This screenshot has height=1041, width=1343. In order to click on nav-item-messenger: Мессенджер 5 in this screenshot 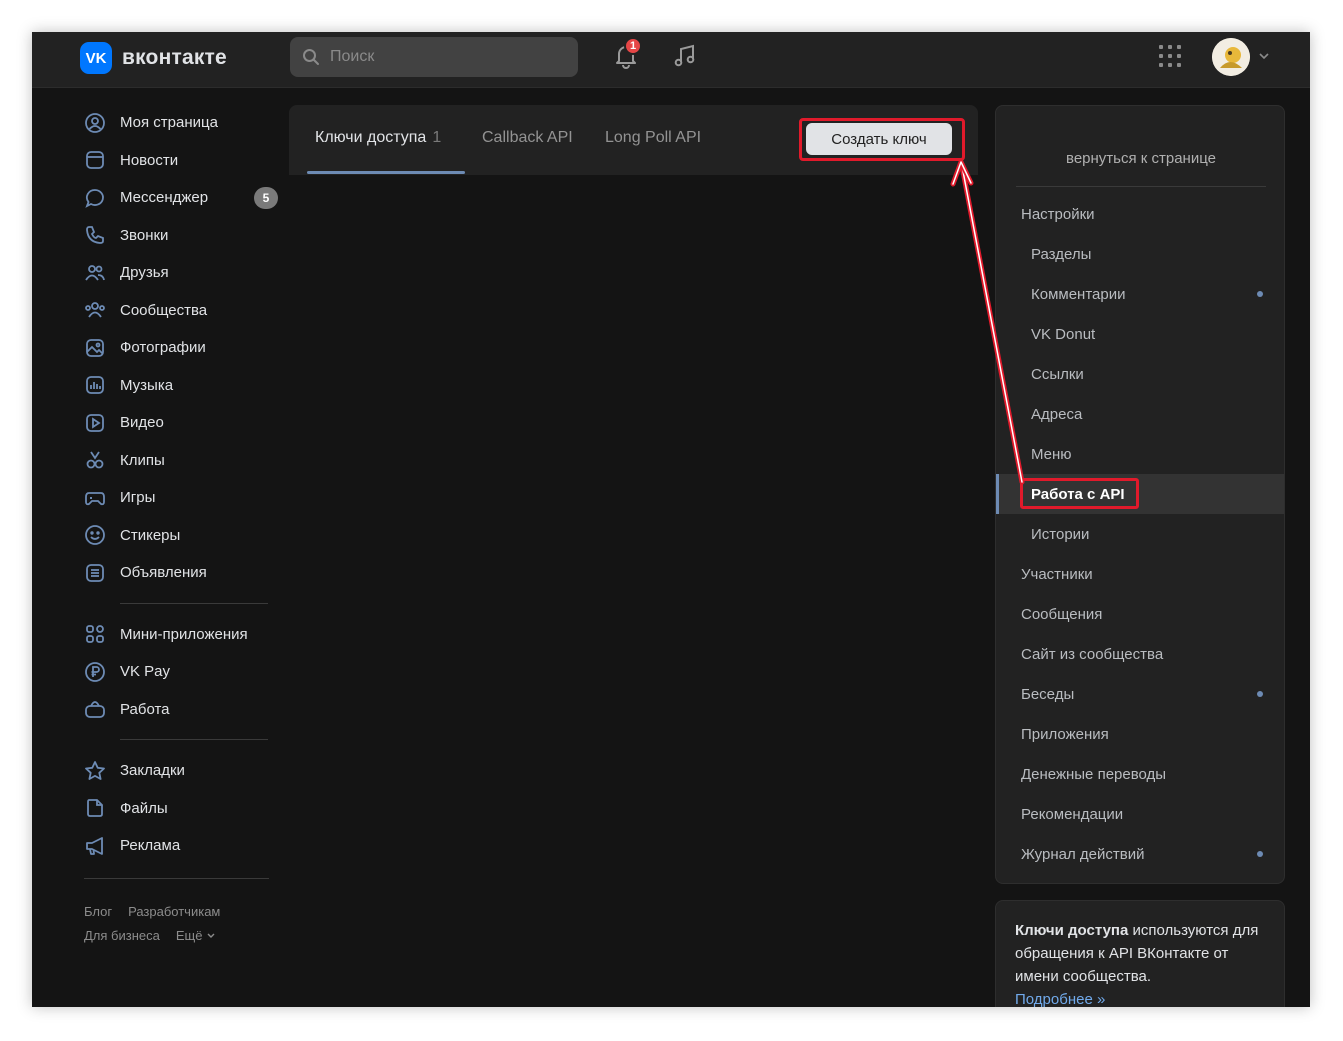, I will do `click(181, 198)`.